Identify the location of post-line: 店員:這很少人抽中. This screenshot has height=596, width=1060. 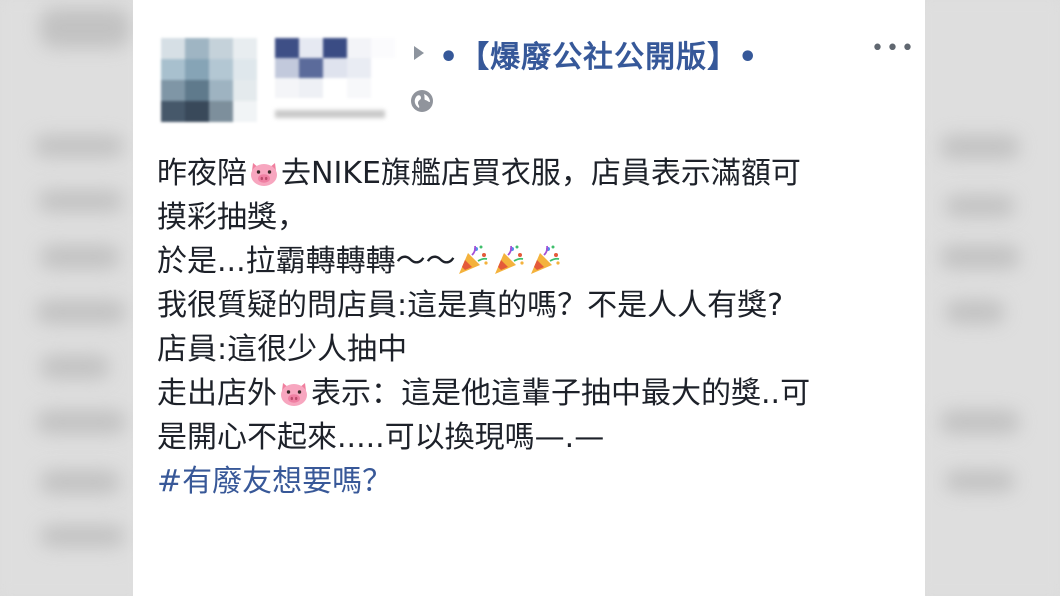
(537, 350).